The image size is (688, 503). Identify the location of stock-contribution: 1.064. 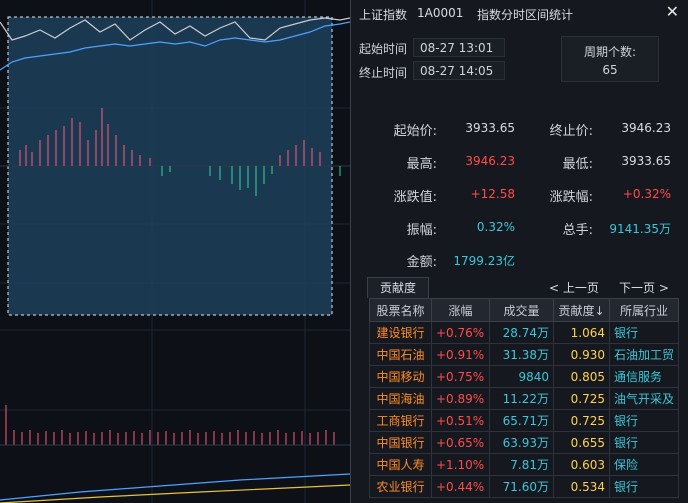
(581, 332).